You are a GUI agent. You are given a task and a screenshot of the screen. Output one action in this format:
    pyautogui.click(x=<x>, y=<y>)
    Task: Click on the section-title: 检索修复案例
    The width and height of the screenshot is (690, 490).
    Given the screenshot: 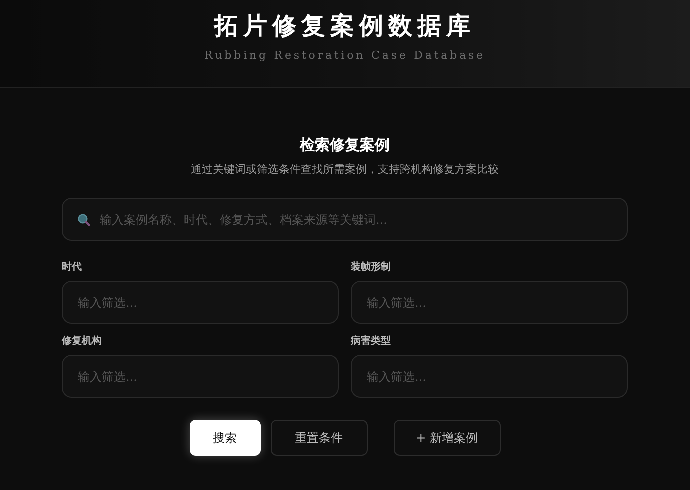 What is the action you would take?
    pyautogui.click(x=345, y=145)
    